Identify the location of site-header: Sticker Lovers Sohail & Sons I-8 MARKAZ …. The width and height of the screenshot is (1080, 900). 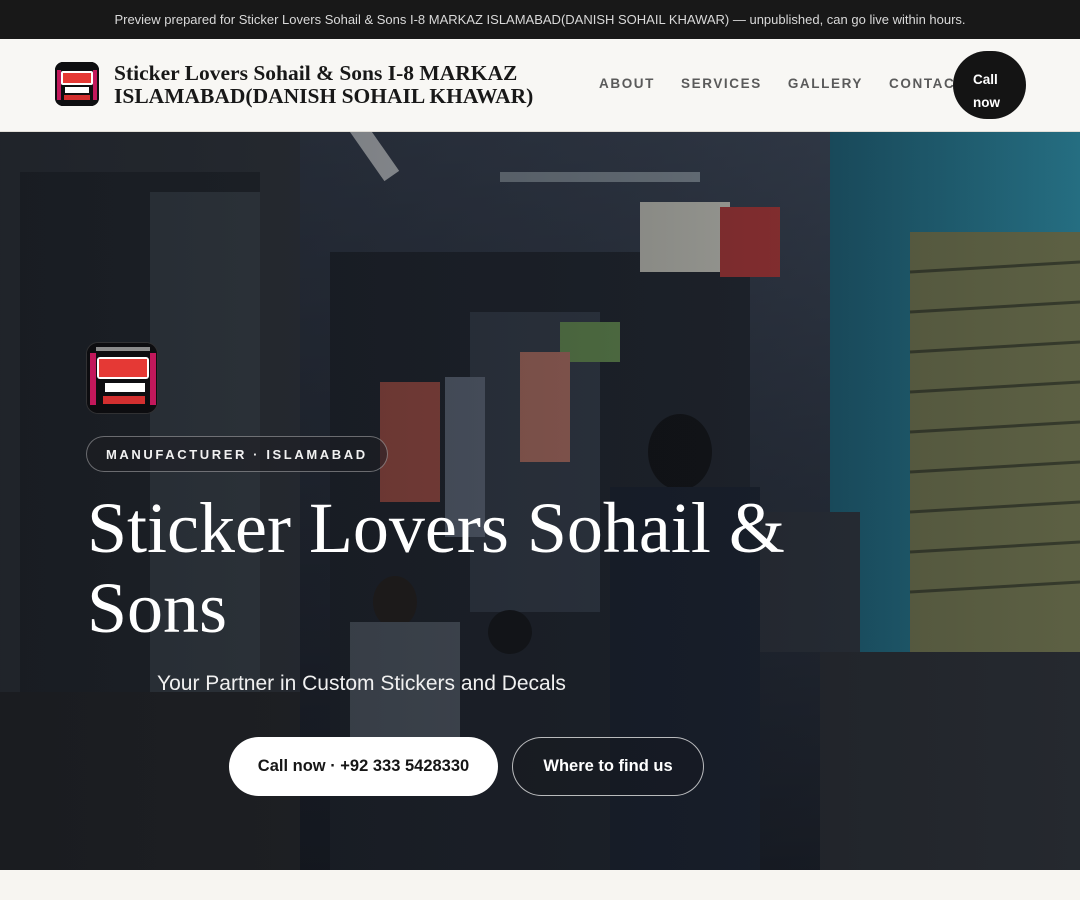
(540, 85).